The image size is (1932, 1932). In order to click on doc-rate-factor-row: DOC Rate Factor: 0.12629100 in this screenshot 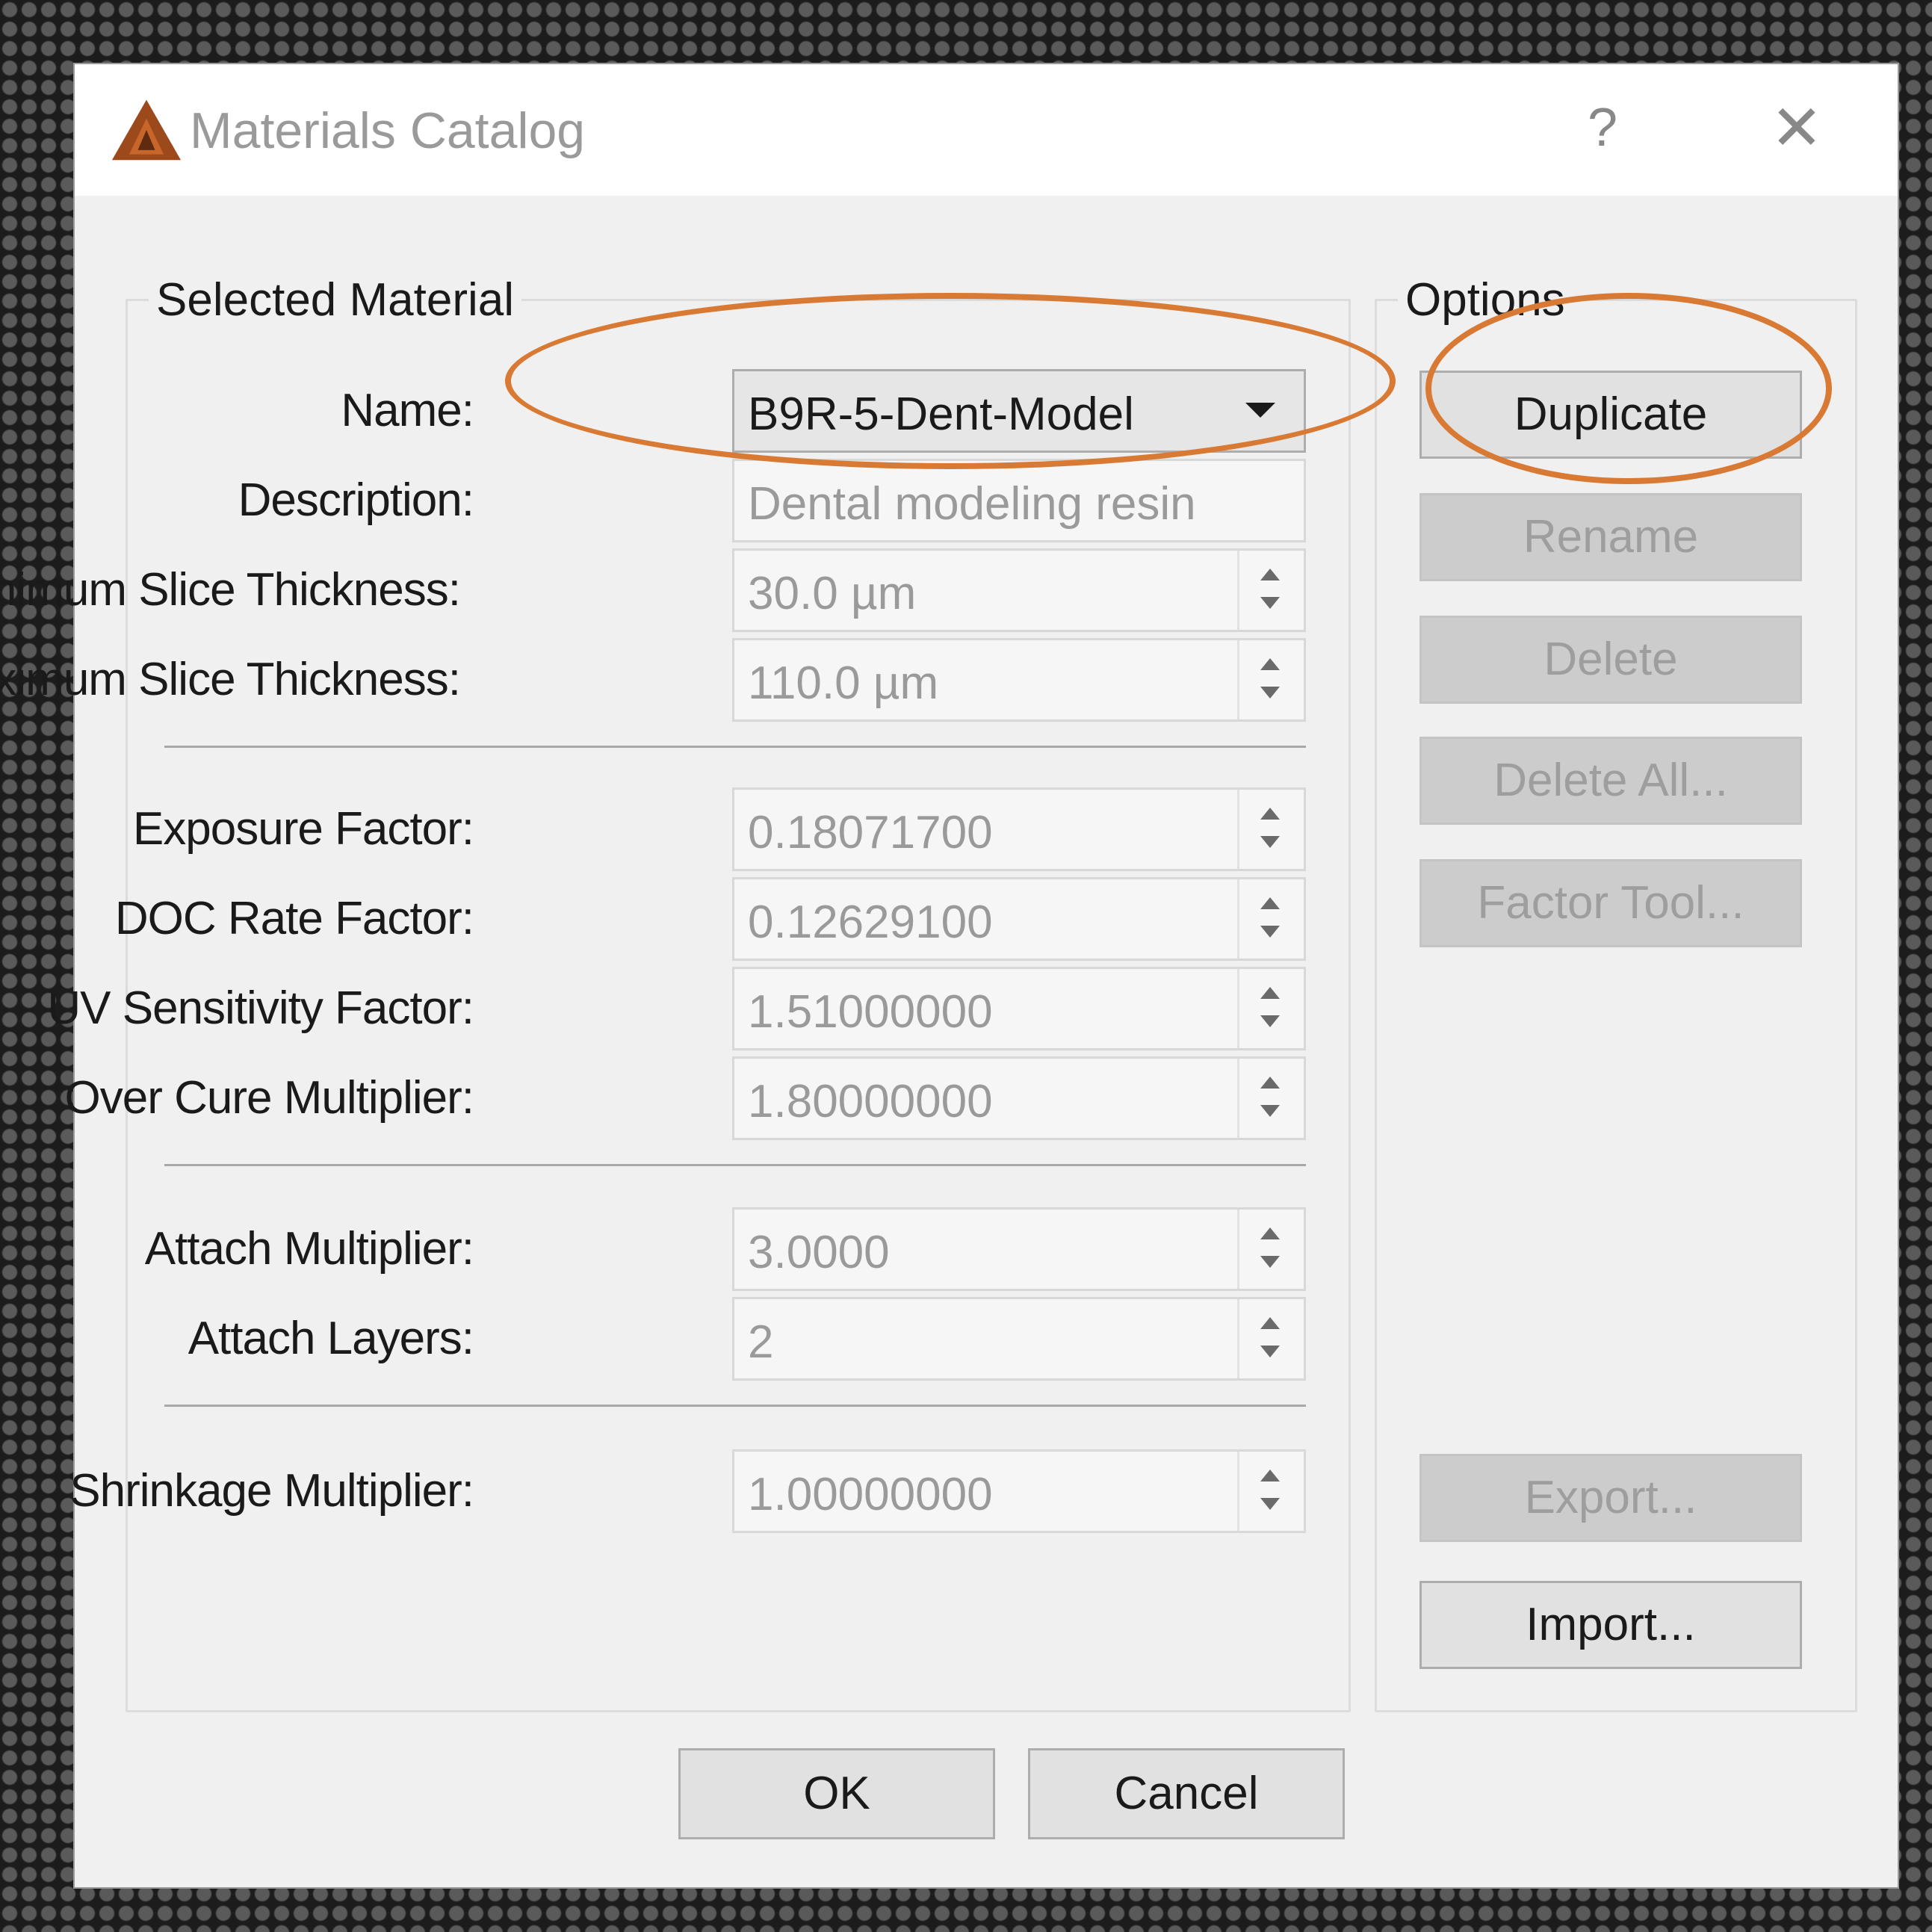, I will do `click(690, 921)`.